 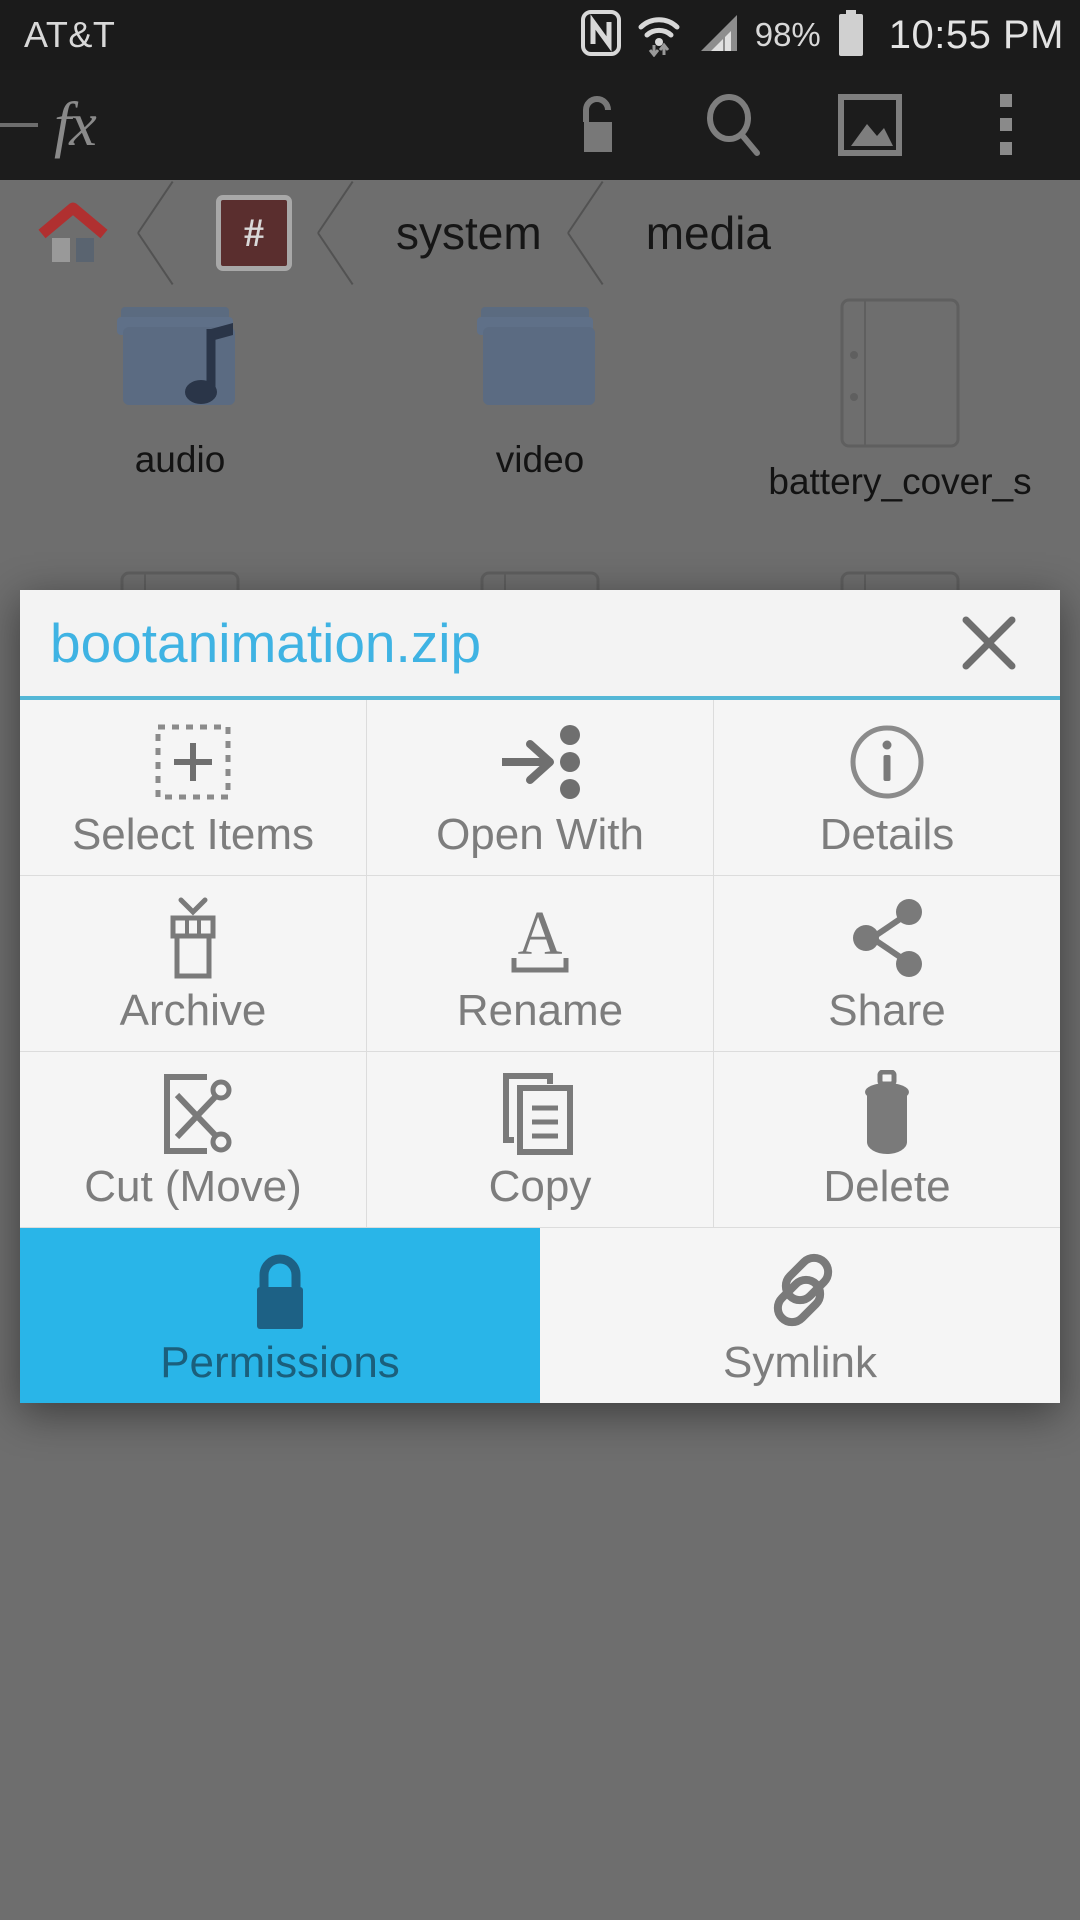 I want to click on copy-icon, so click(x=540, y=1114).